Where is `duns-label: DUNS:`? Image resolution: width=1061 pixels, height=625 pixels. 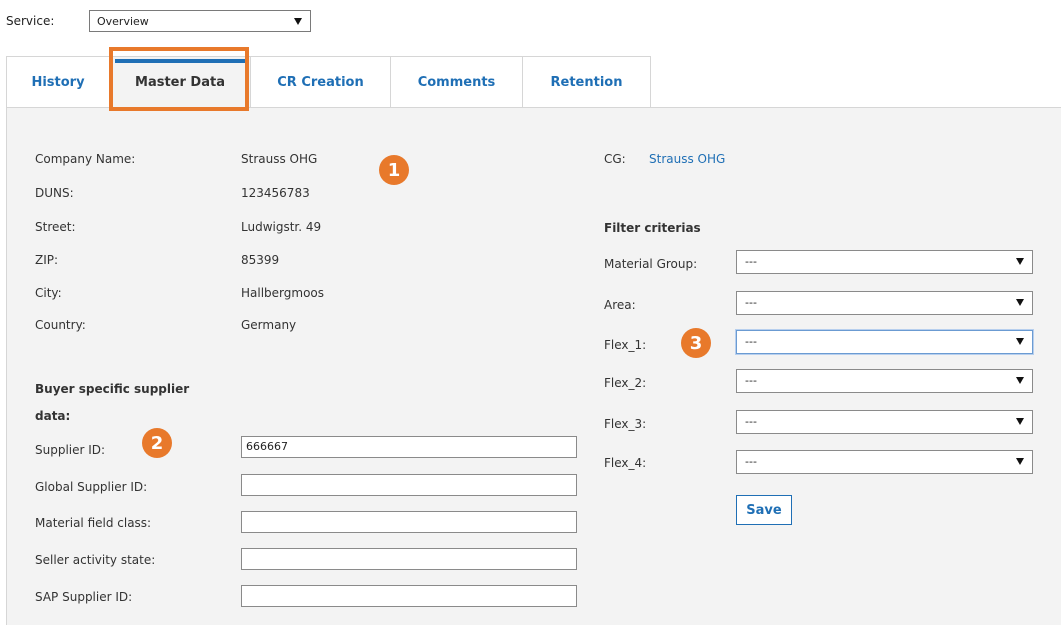
duns-label: DUNS: is located at coordinates (54, 193).